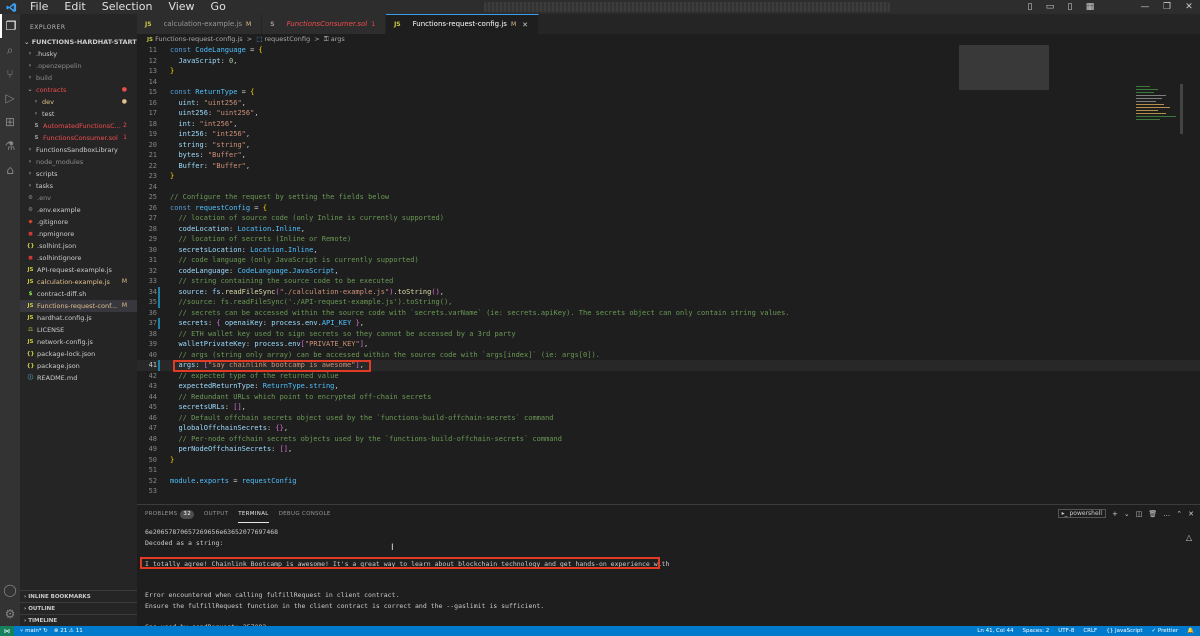 This screenshot has width=1200, height=636. What do you see at coordinates (1070, 7) in the screenshot?
I see `toggle-secondary-sidebar-icon: ▯` at bounding box center [1070, 7].